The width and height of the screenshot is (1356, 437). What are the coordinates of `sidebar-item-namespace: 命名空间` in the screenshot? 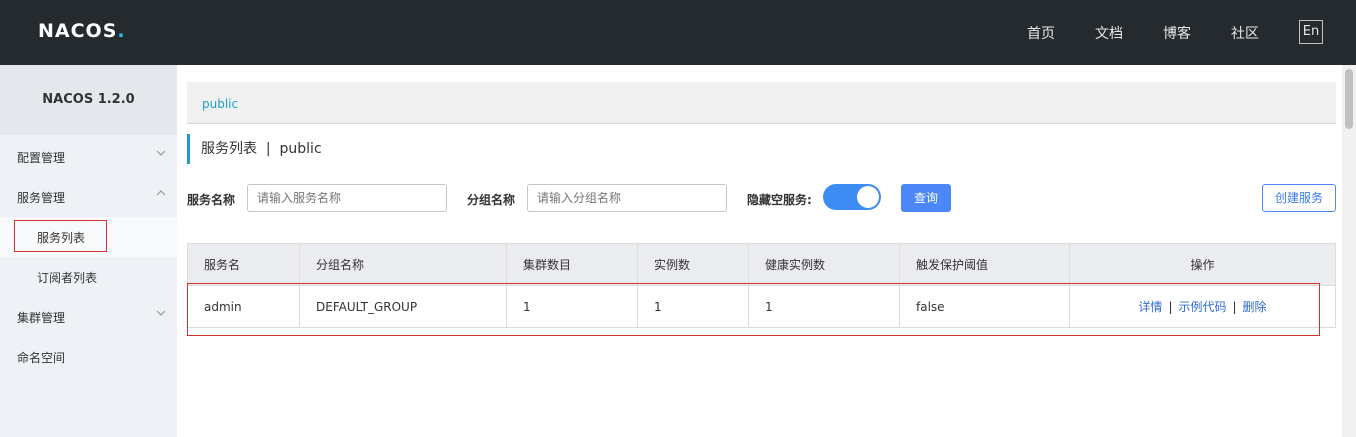 It's located at (88, 357).